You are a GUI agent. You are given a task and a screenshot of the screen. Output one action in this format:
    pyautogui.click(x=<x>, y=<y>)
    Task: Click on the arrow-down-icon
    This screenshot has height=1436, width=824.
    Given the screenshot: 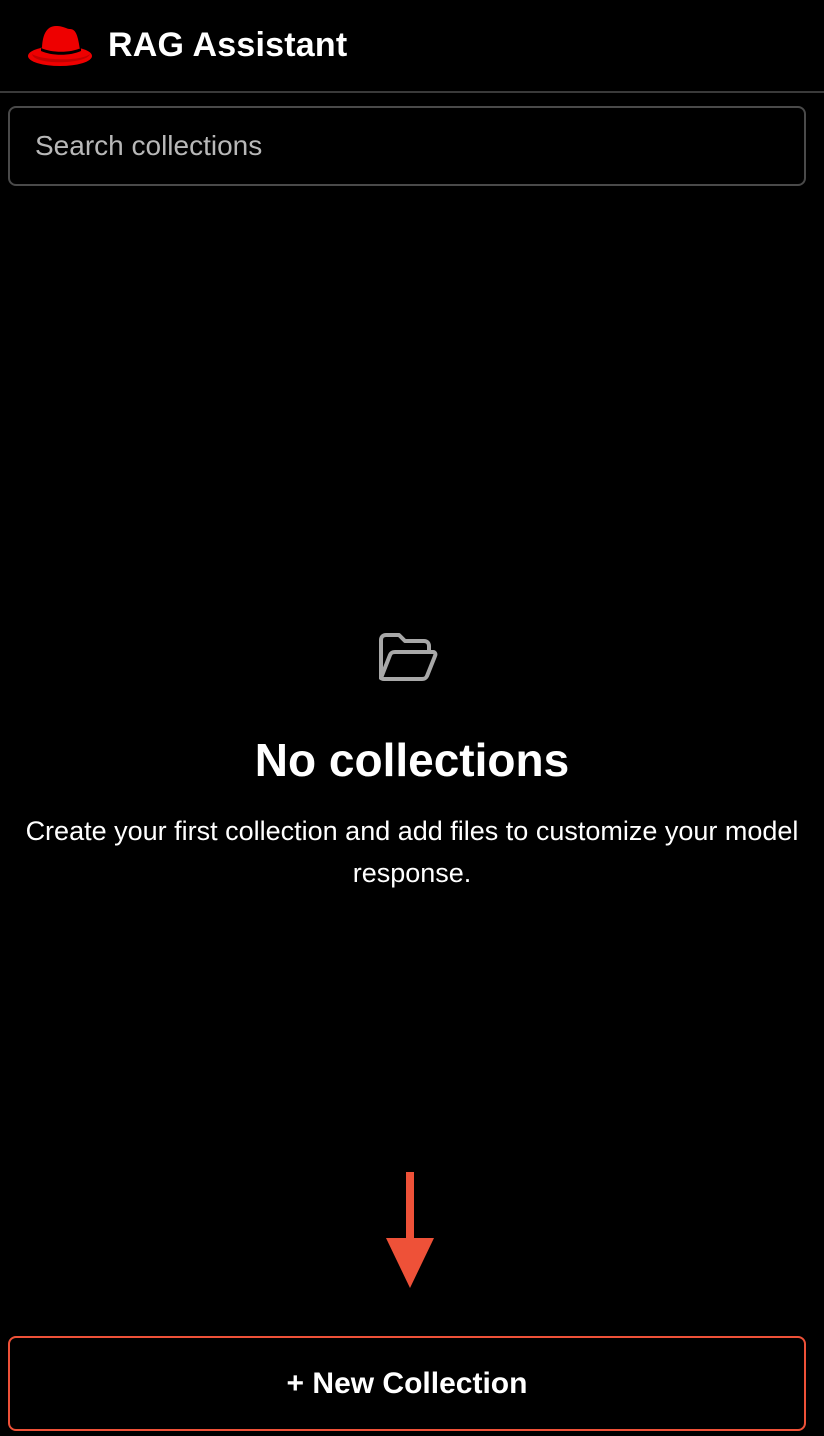 What is the action you would take?
    pyautogui.click(x=410, y=1230)
    